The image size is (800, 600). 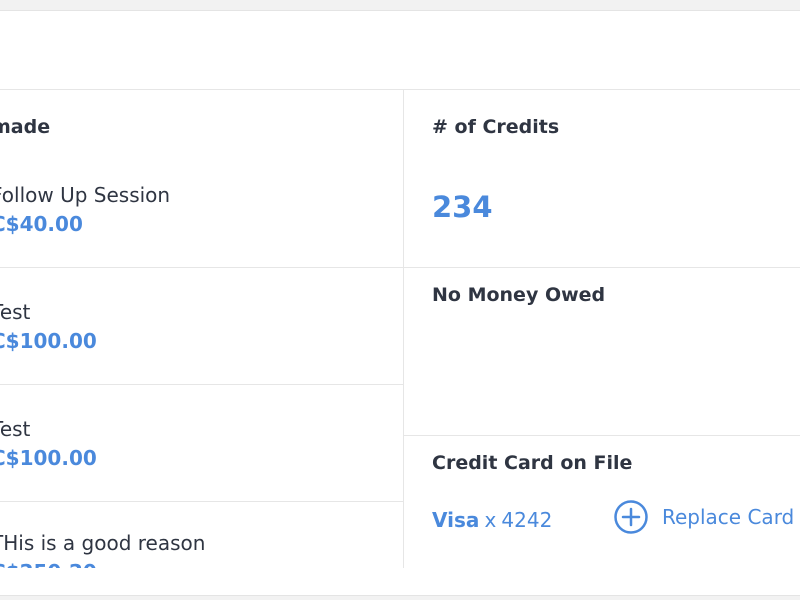 I want to click on credit-card-header: Credit Card on File, so click(x=532, y=463).